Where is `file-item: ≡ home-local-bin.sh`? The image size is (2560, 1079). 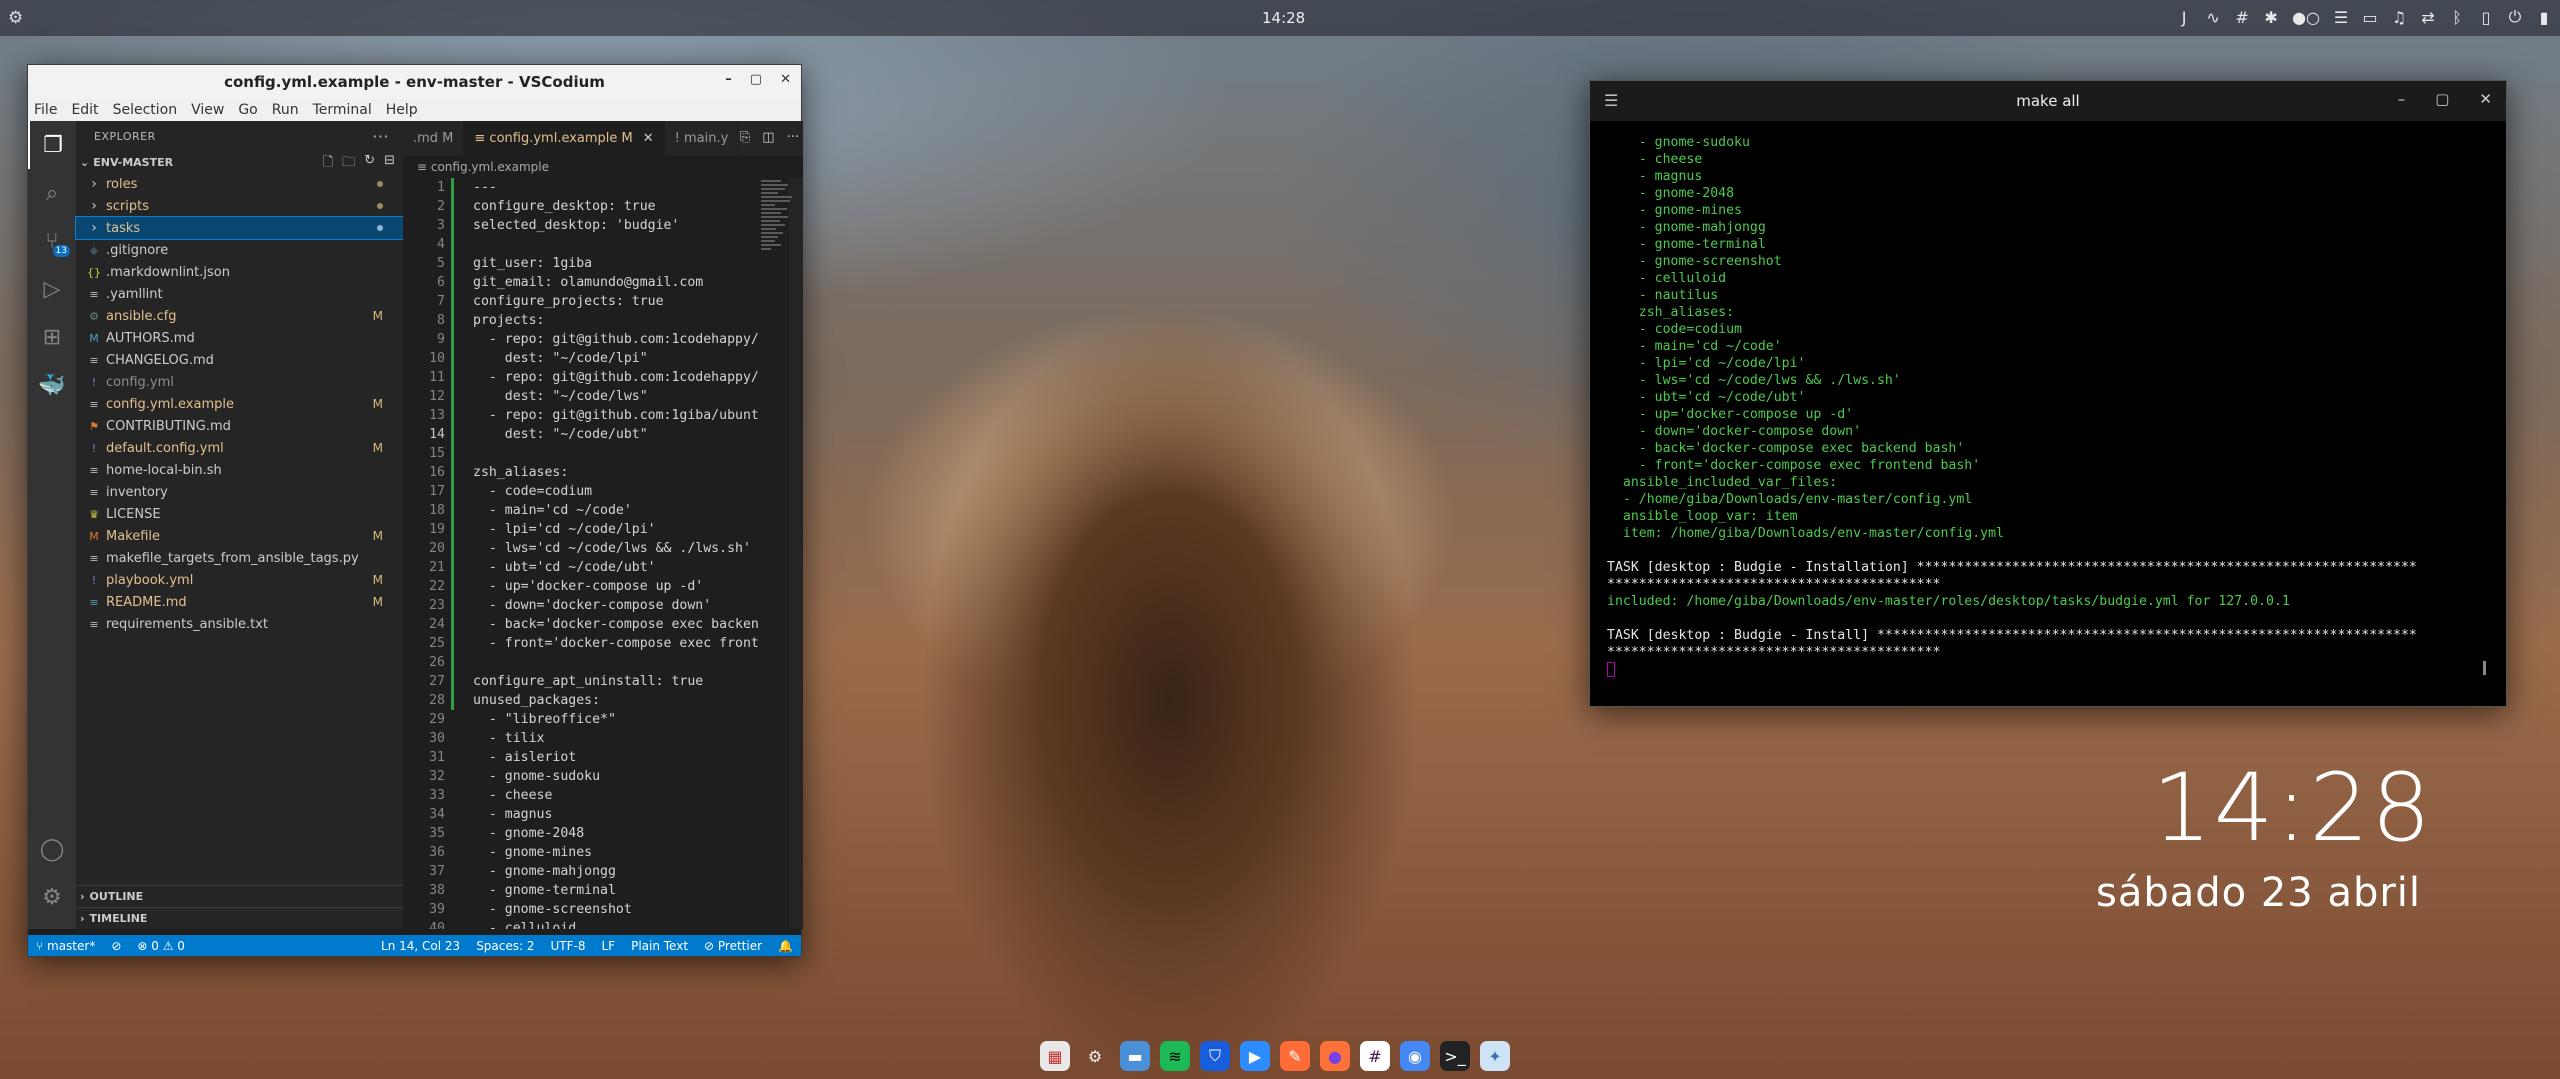
file-item: ≡ home-local-bin.sh is located at coordinates (239, 470).